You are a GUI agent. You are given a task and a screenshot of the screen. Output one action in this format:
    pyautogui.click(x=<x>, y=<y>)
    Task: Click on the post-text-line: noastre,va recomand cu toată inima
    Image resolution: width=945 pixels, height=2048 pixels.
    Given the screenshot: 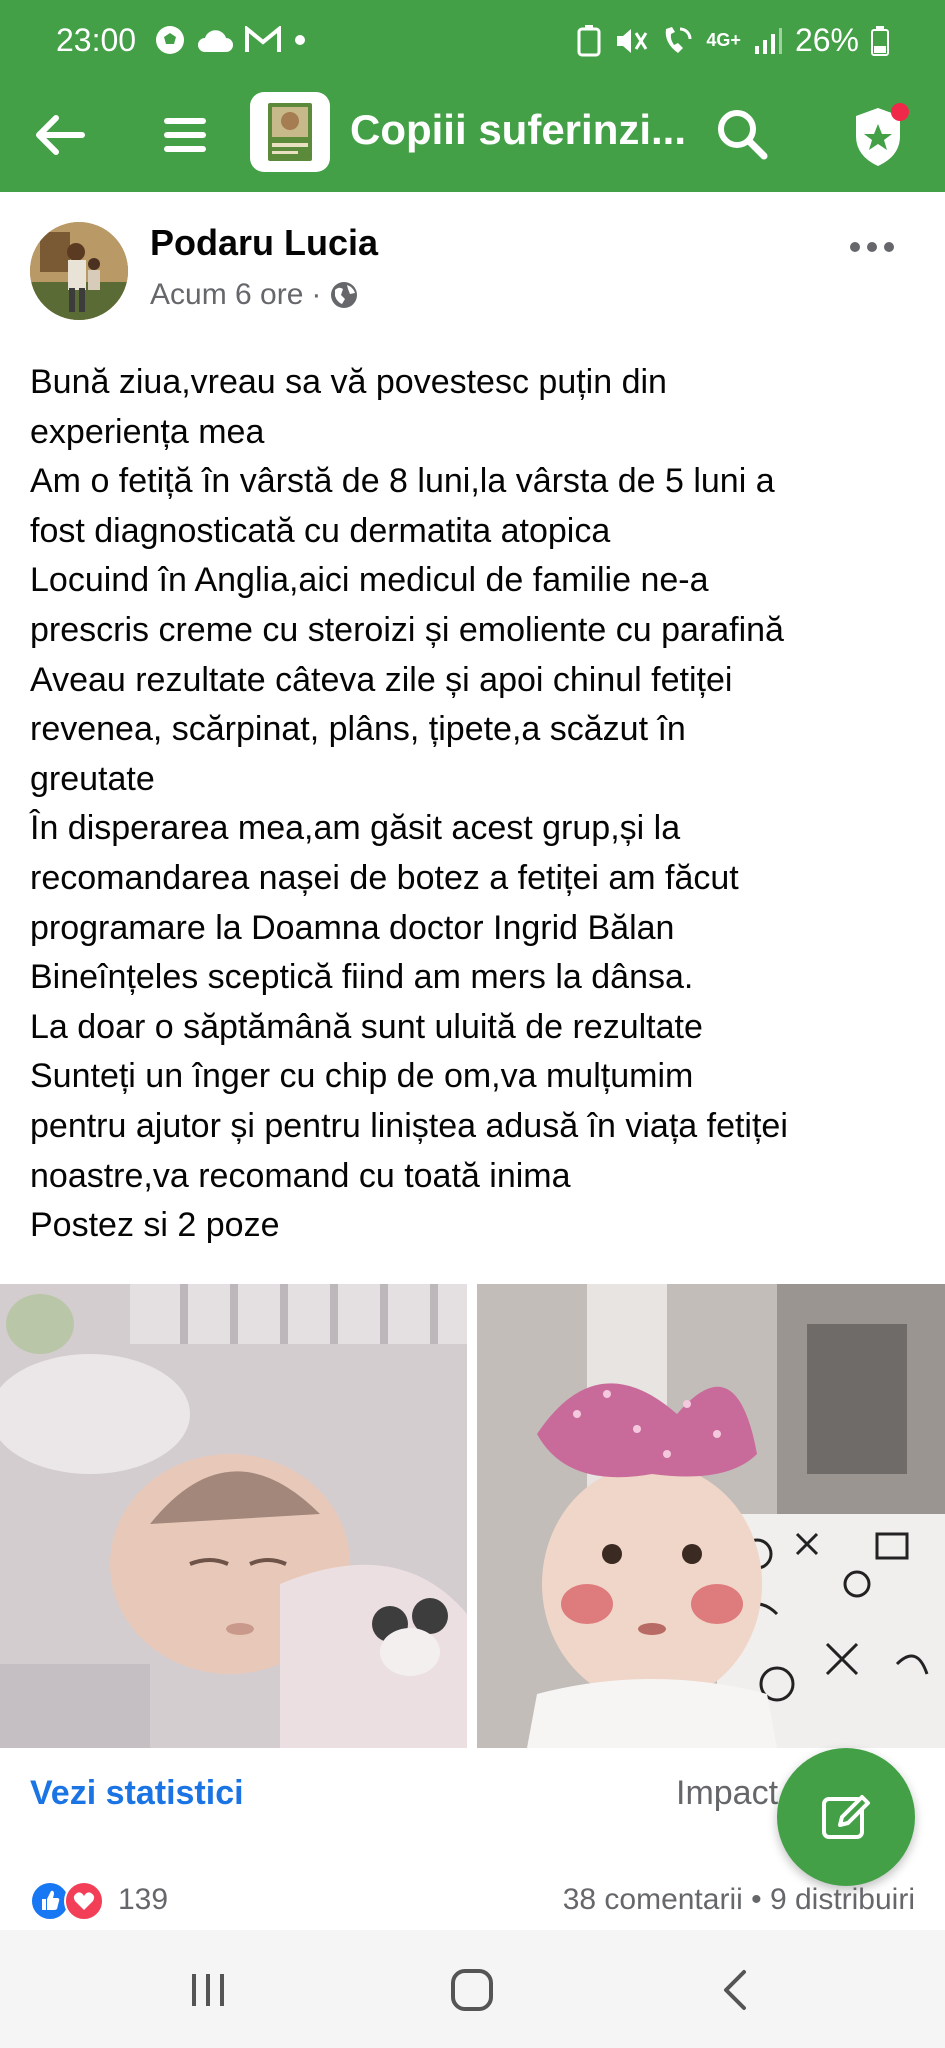 What is the action you would take?
    pyautogui.click(x=300, y=1175)
    